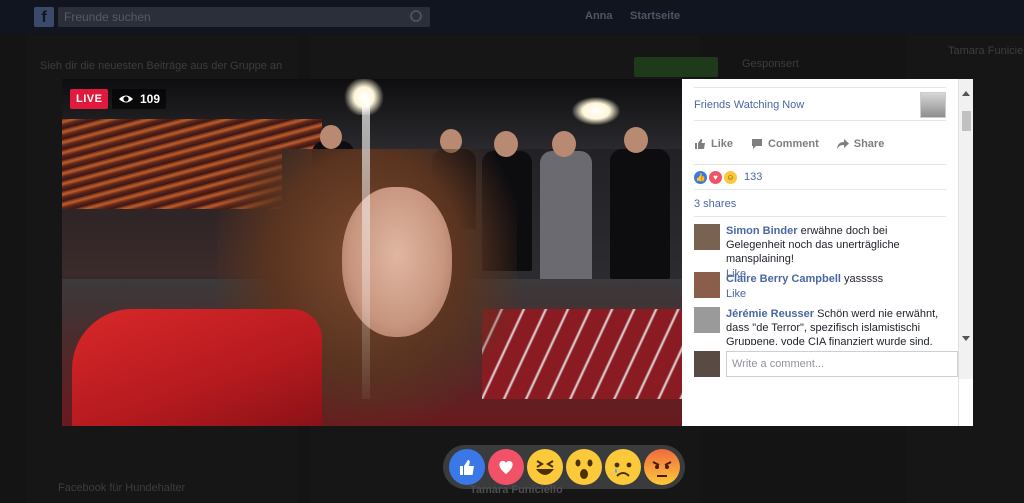 Image resolution: width=1024 pixels, height=503 pixels. What do you see at coordinates (966, 121) in the screenshot?
I see `scrollbar-thumb` at bounding box center [966, 121].